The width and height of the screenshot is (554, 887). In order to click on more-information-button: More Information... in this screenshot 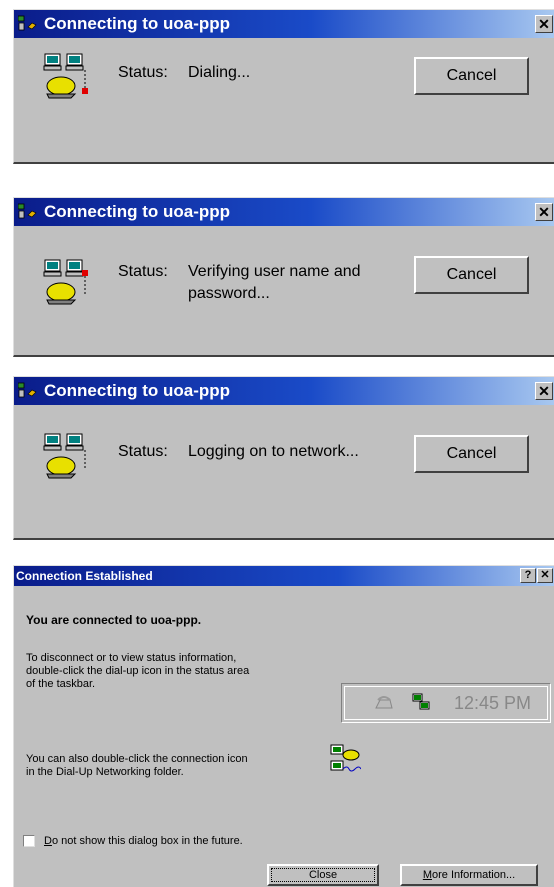, I will do `click(469, 875)`.